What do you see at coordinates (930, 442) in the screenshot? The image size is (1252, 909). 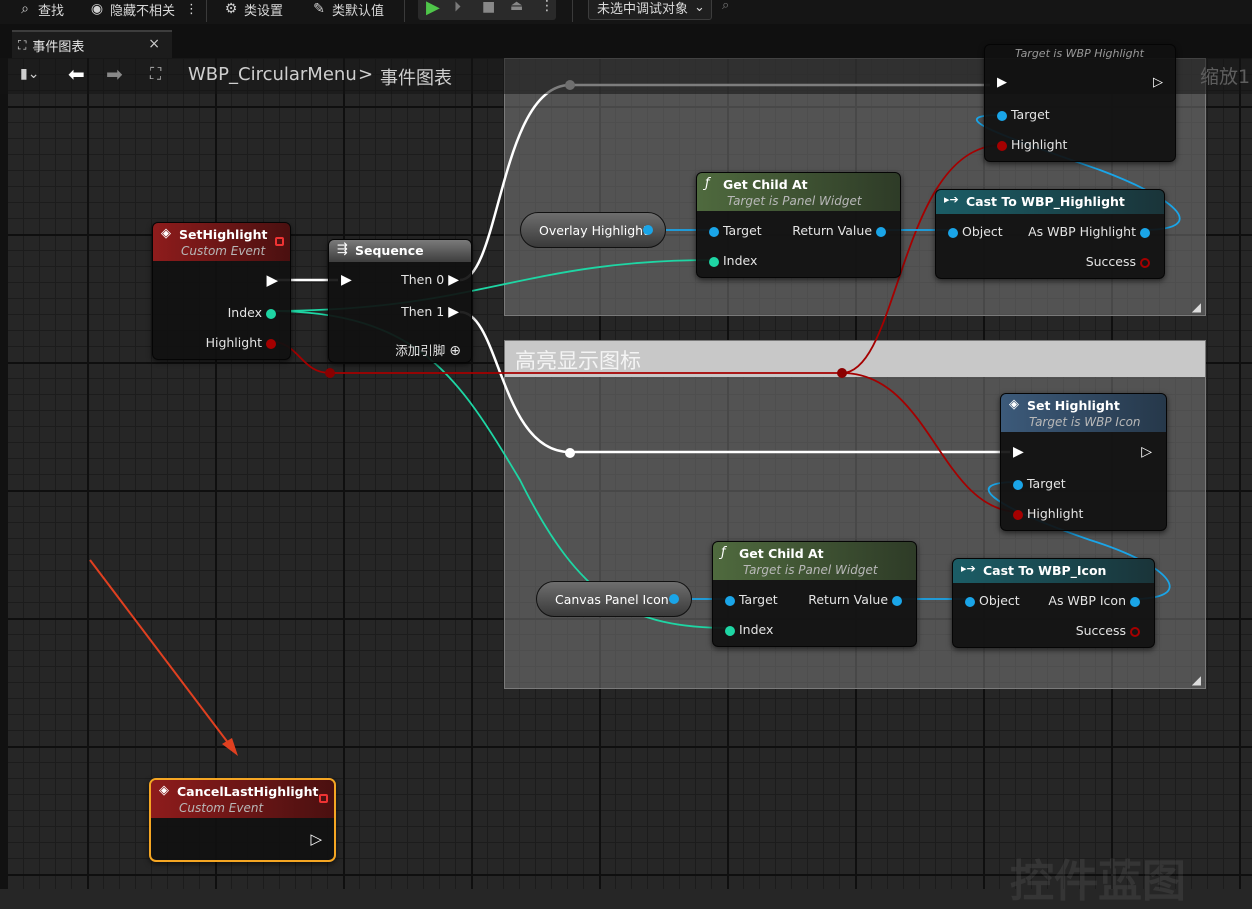 I see `highlight-wire` at bounding box center [930, 442].